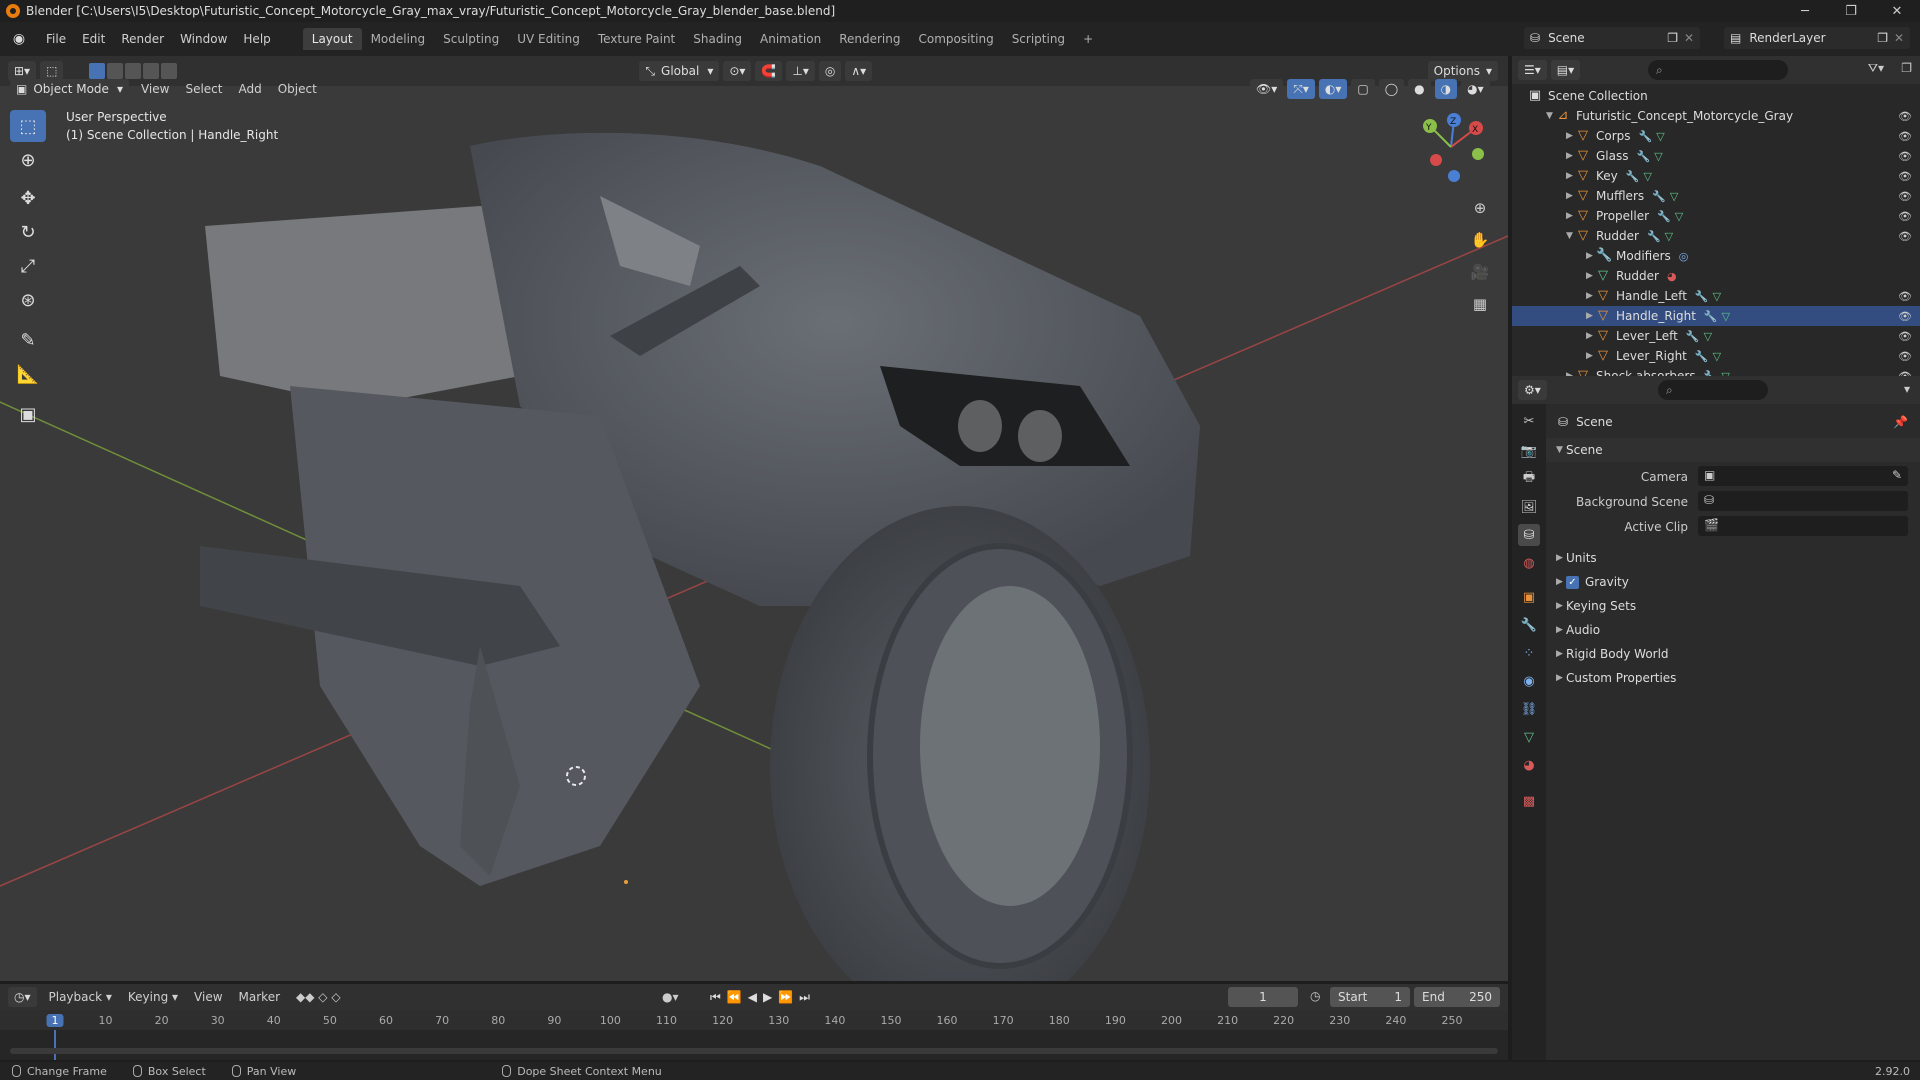 This screenshot has height=1080, width=1920. I want to click on shading-rendered-icon: ◕▾, so click(1475, 89).